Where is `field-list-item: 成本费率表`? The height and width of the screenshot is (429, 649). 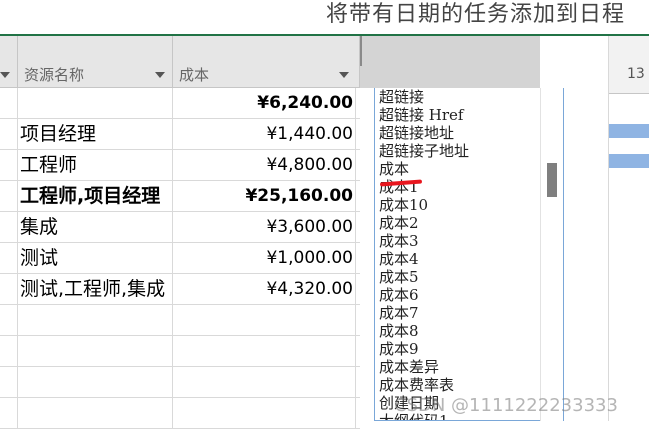 field-list-item: 成本费率表 is located at coordinates (416, 385).